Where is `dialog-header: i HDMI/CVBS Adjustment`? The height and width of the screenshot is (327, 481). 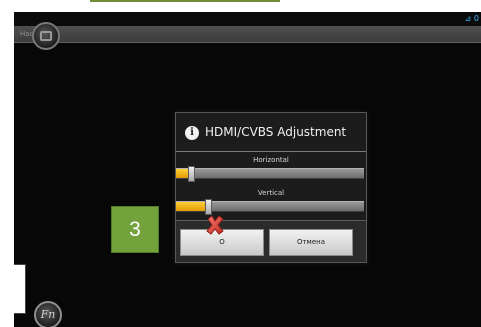
dialog-header: i HDMI/CVBS Adjustment is located at coordinates (271, 132).